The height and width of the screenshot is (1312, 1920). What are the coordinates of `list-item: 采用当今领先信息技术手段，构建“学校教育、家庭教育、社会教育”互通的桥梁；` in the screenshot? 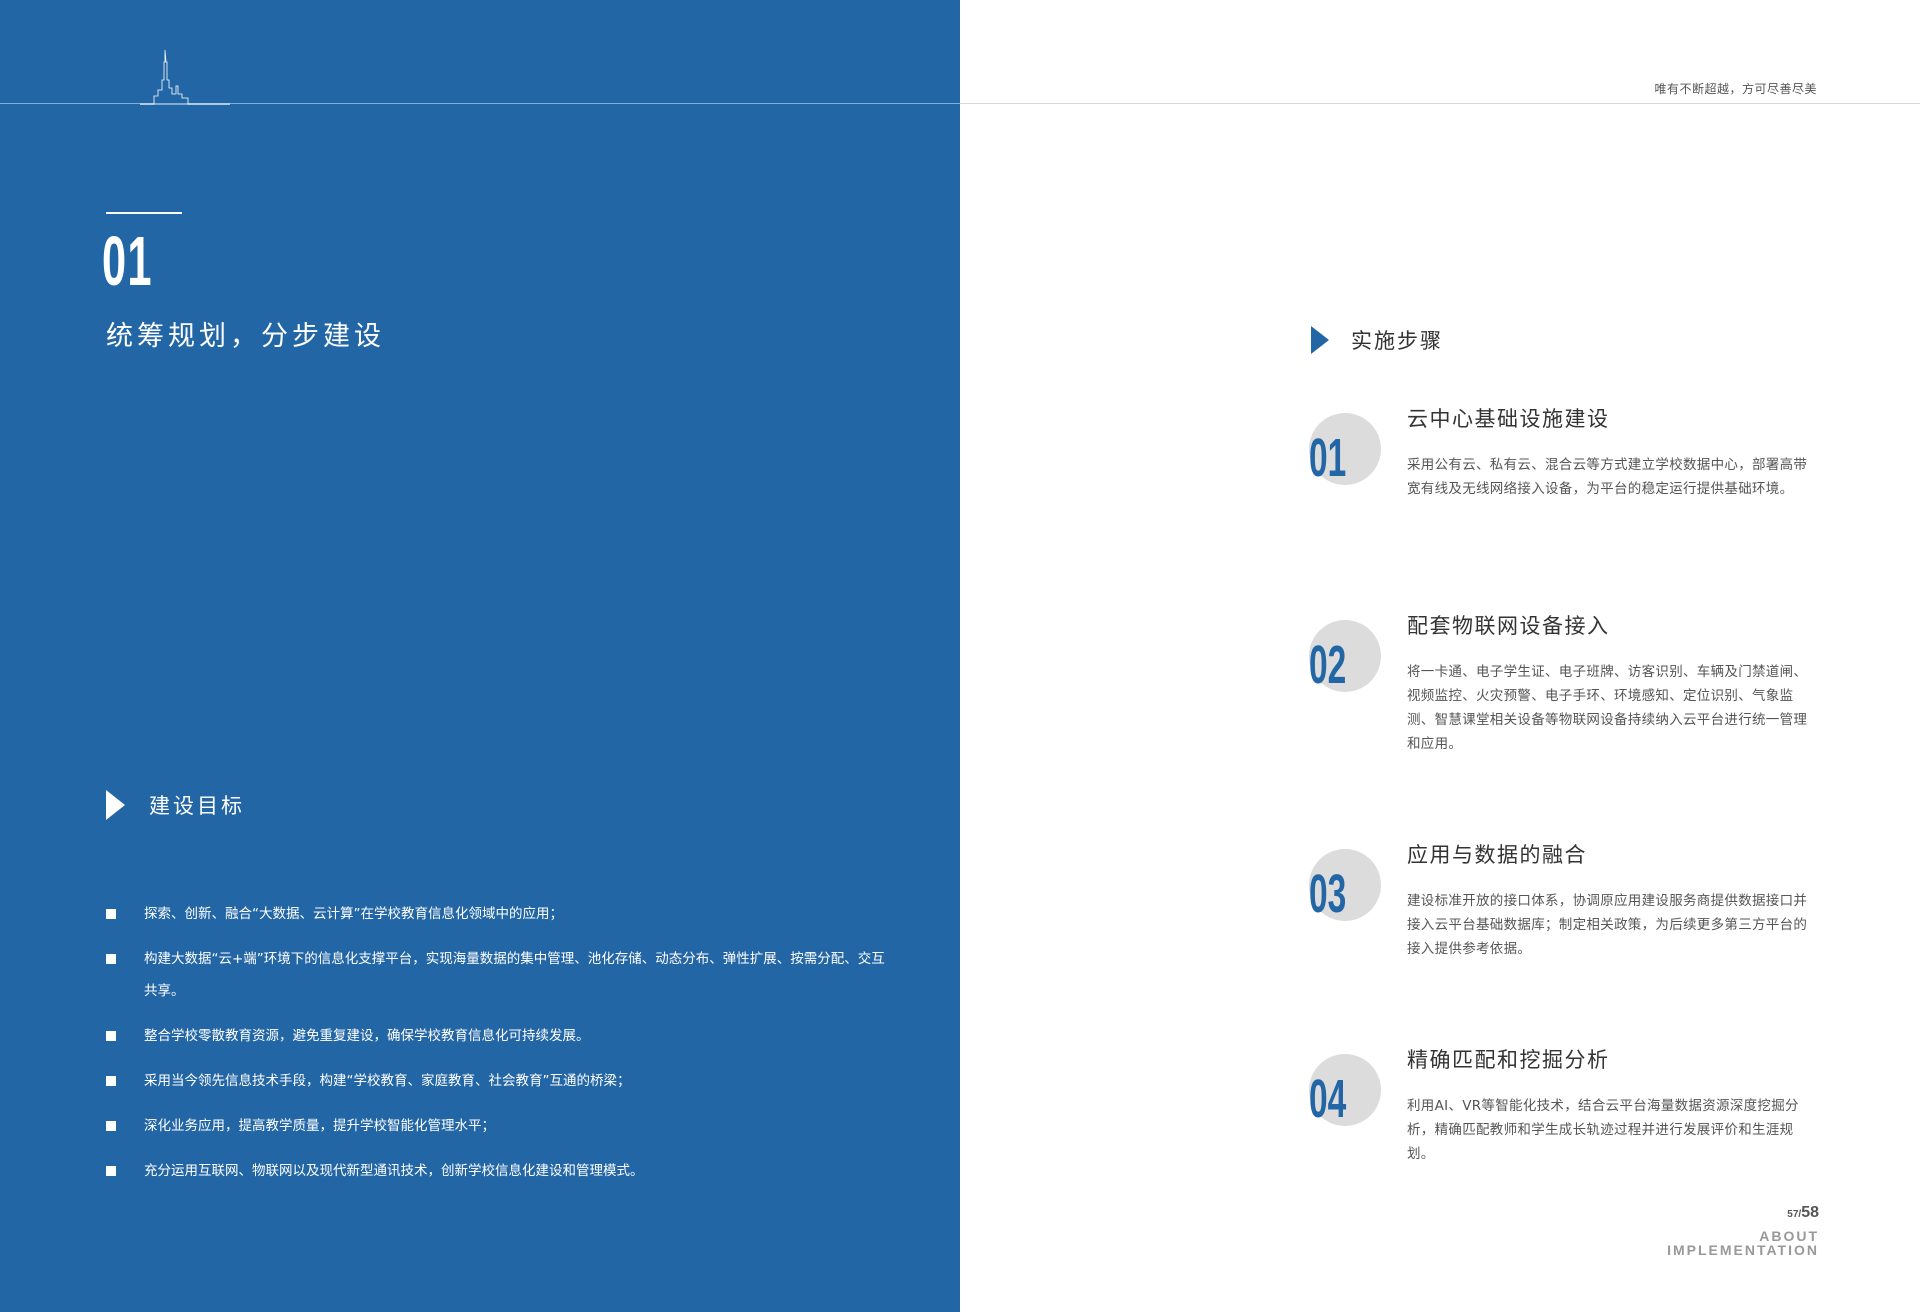 It's located at (501, 1081).